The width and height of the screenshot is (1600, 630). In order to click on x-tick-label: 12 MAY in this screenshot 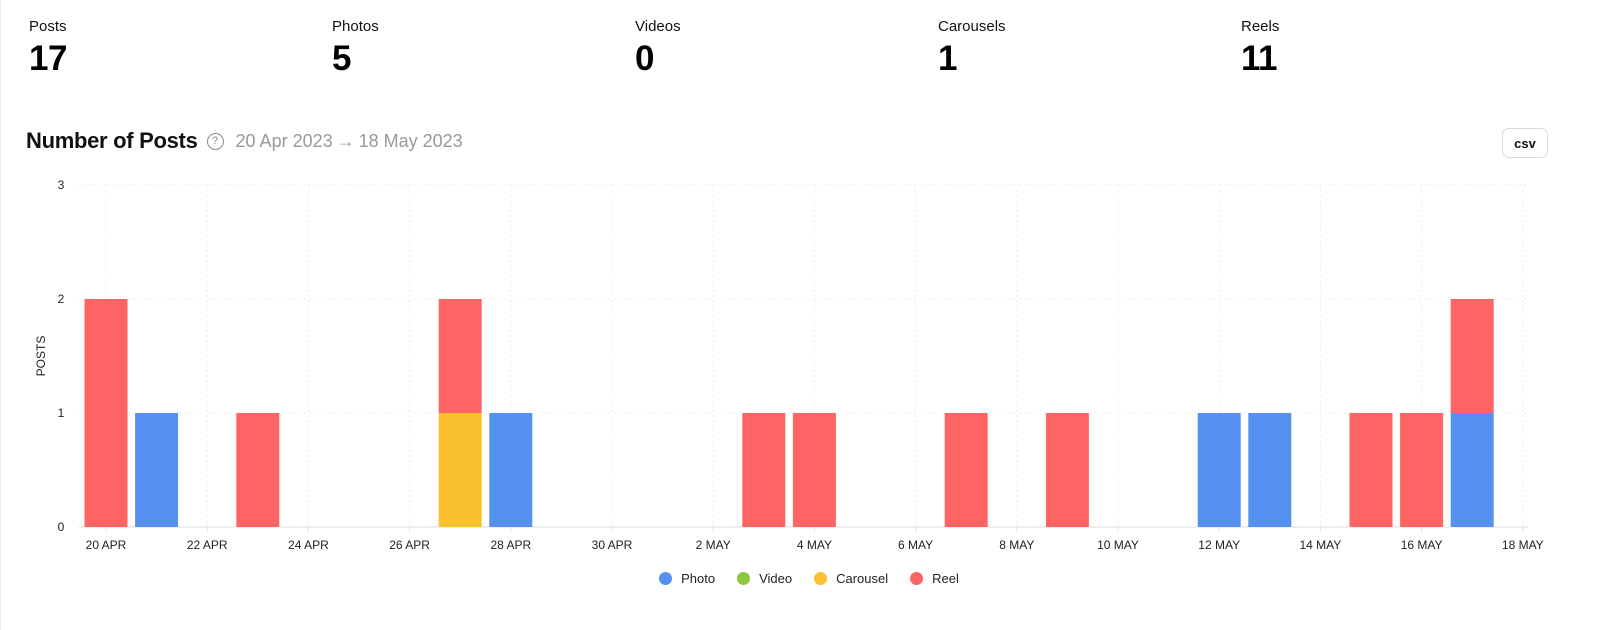, I will do `click(1219, 545)`.